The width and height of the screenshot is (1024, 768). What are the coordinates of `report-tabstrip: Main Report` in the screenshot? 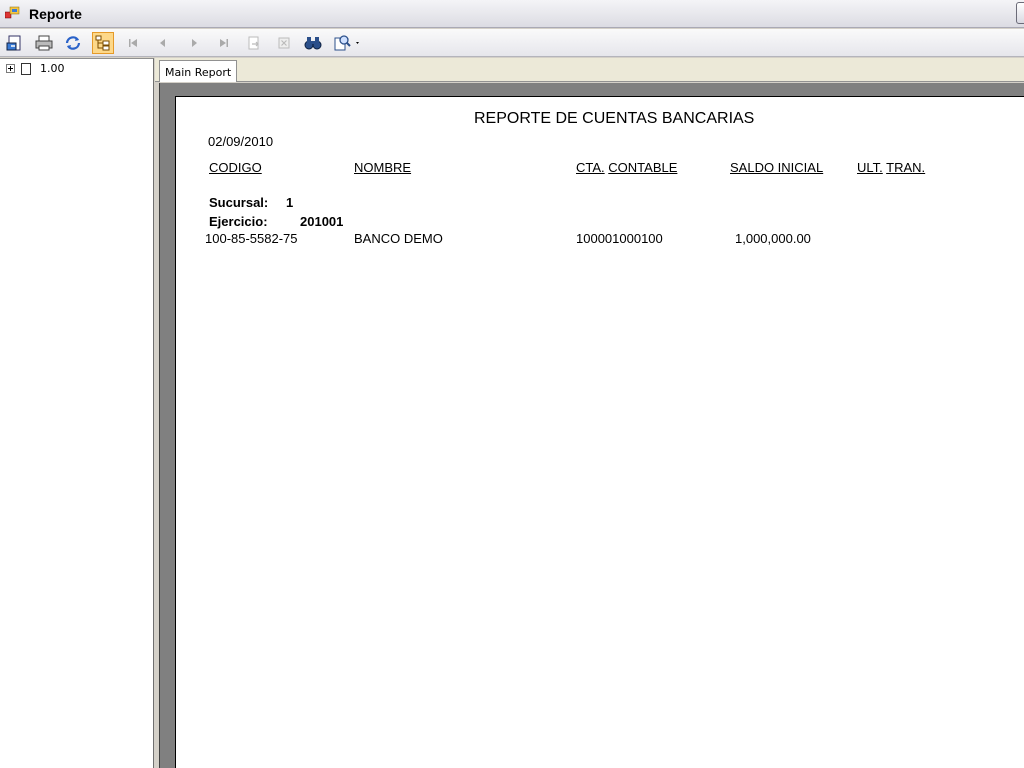 It's located at (589, 70).